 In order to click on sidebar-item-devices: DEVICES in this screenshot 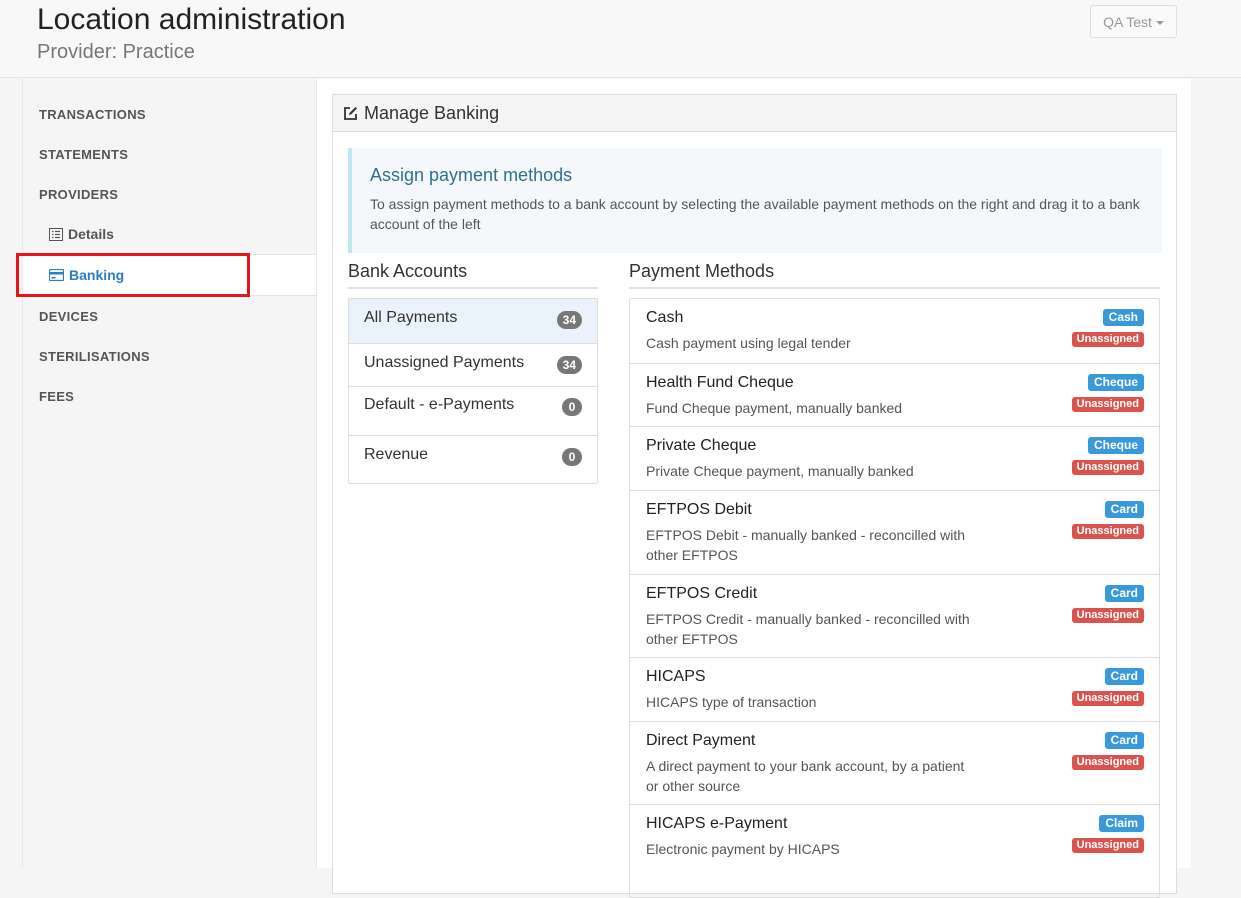, I will do `click(68, 316)`.